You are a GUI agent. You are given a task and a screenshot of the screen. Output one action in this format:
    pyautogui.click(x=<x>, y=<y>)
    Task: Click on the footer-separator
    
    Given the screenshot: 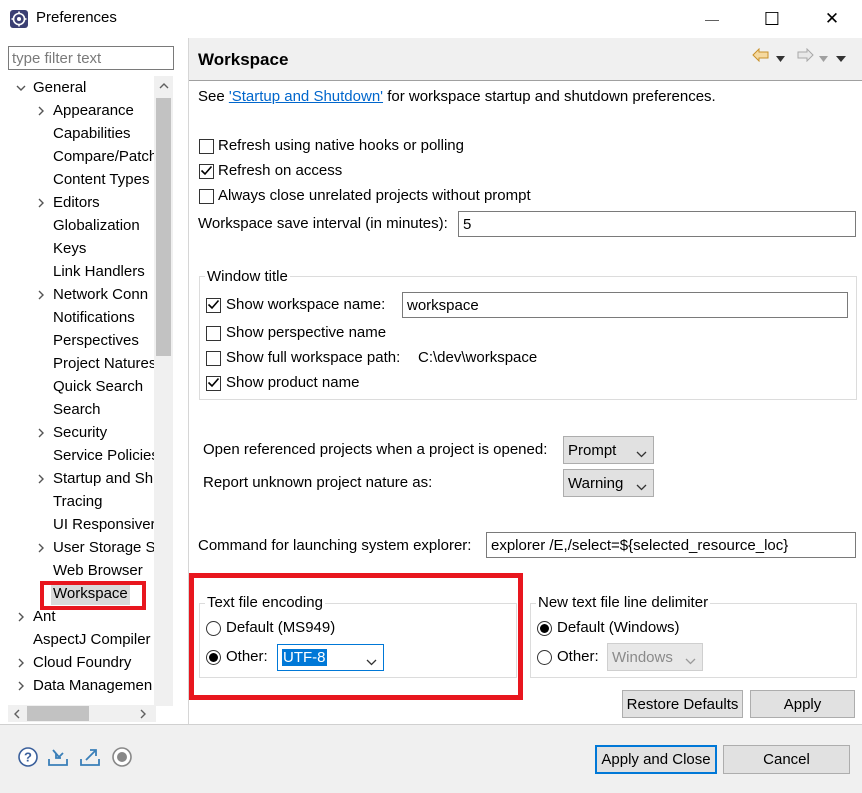 What is the action you would take?
    pyautogui.click(x=431, y=724)
    